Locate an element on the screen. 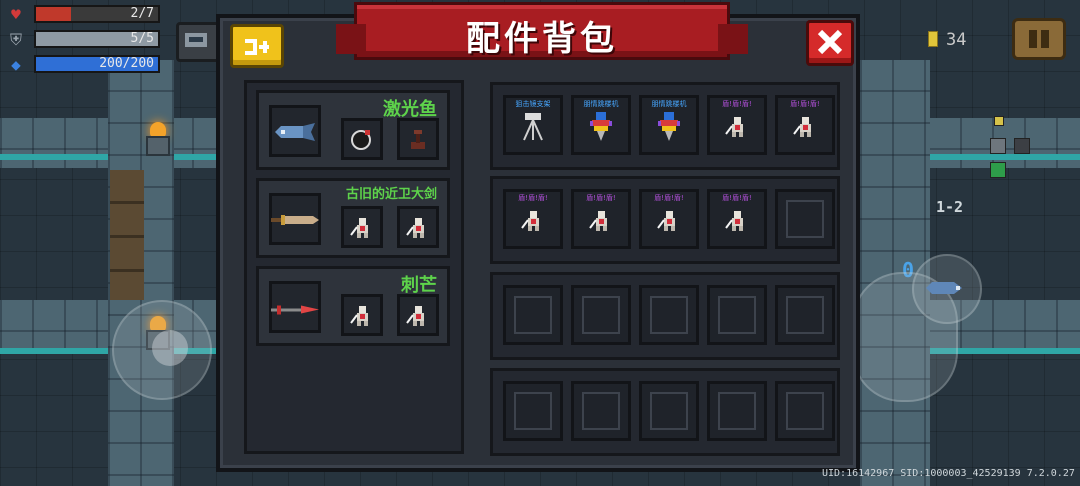  helmet-icon is located at coordinates (196, 40).